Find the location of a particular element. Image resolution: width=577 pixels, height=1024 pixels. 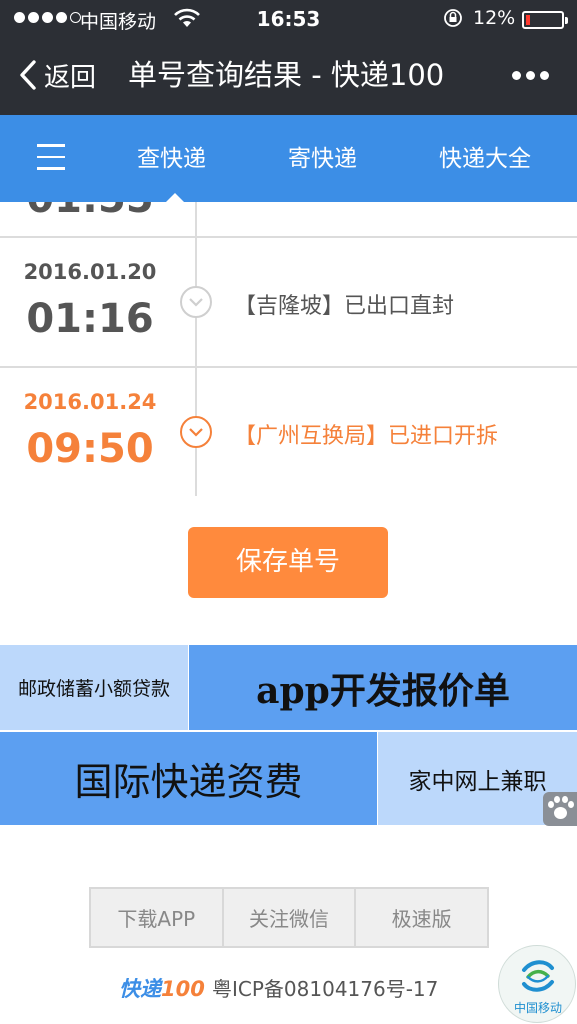

timeline-time: 01:55 is located at coordinates (90, 212).